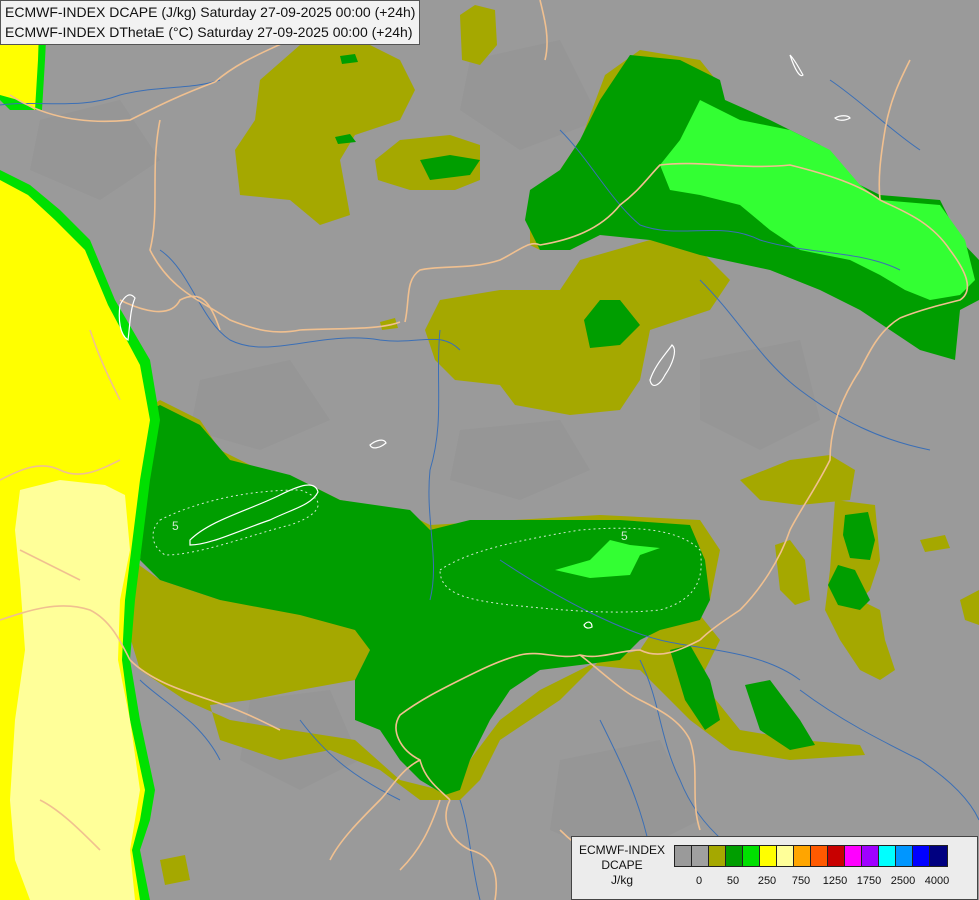 The height and width of the screenshot is (900, 979). I want to click on legend-color-bar, so click(811, 856).